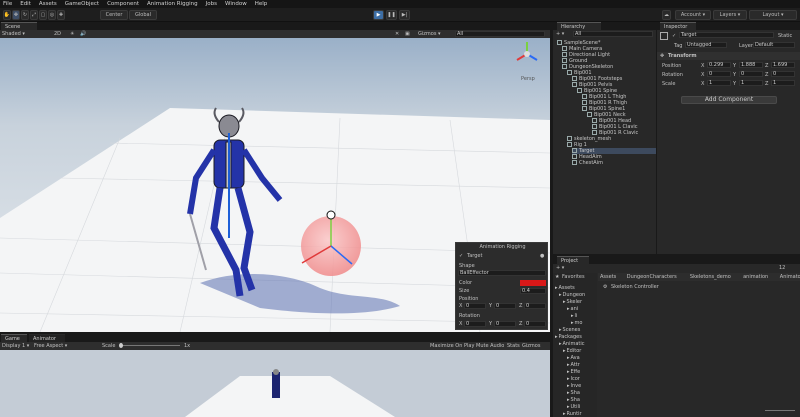  What do you see at coordinates (25, 15) in the screenshot?
I see `rotate-tool-icon: ↻` at bounding box center [25, 15].